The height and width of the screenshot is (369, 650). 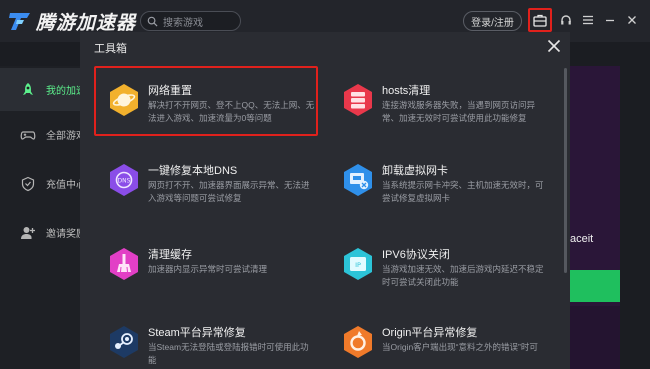 What do you see at coordinates (40, 232) in the screenshot?
I see `sidebar-item-invite: 邀请奖励` at bounding box center [40, 232].